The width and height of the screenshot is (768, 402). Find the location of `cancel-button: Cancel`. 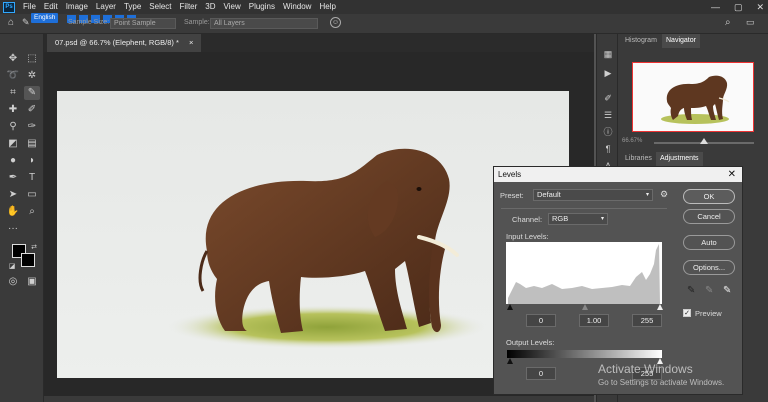

cancel-button: Cancel is located at coordinates (709, 216).